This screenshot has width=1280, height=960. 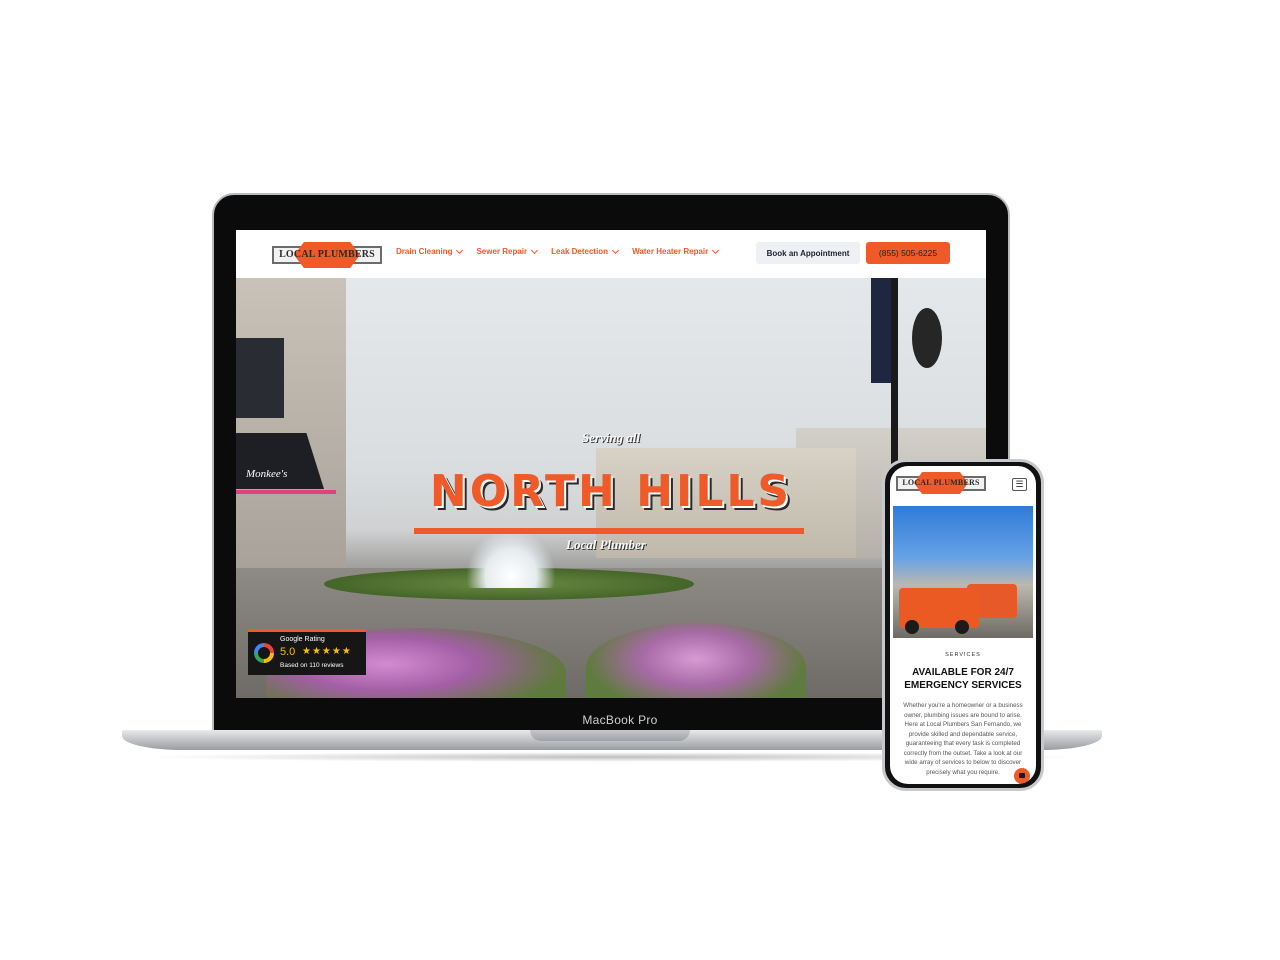 I want to click on chat-button, so click(x=1022, y=776).